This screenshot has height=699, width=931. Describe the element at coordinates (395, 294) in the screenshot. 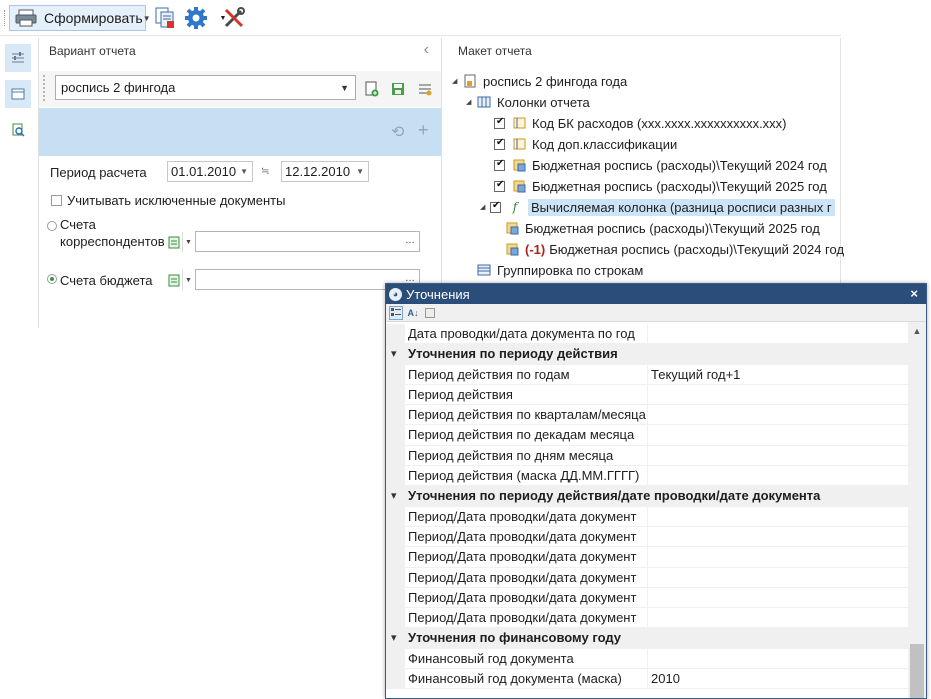

I see `app-logo-icon: ◕` at that location.